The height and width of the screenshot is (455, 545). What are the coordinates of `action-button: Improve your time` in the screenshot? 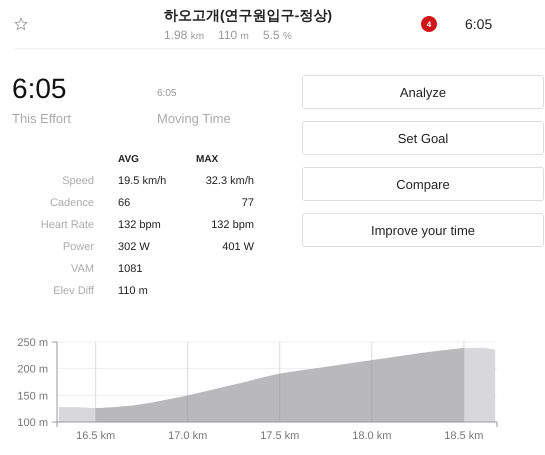 It's located at (423, 230).